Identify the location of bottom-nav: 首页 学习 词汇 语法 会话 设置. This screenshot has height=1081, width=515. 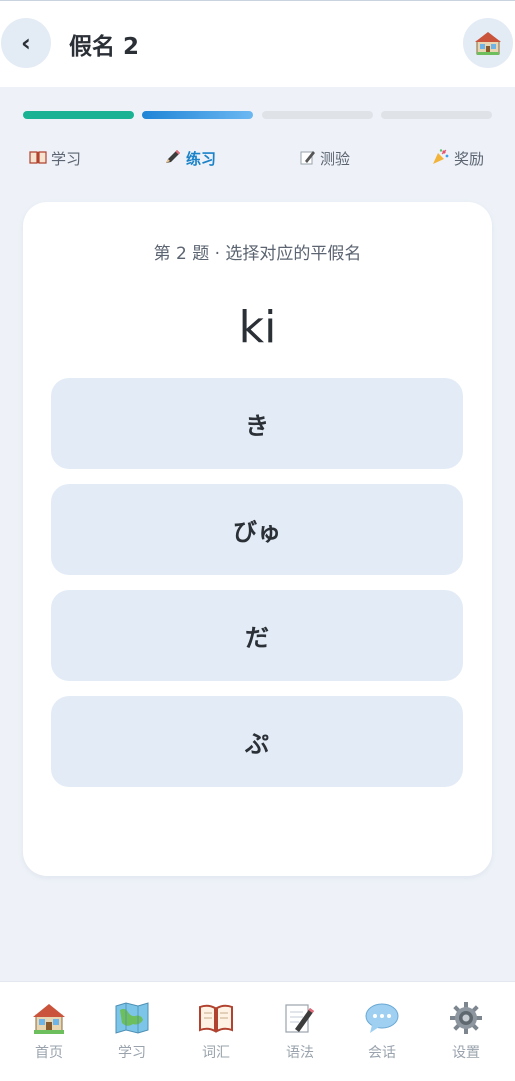
(257, 1031).